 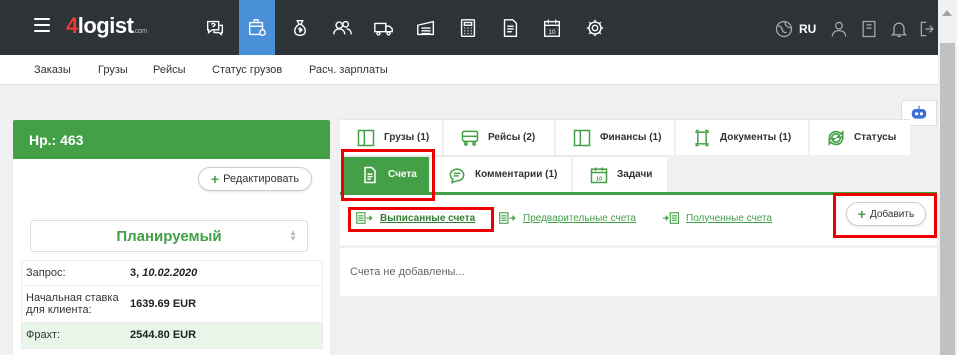 What do you see at coordinates (671, 218) in the screenshot?
I see `invoice-in-icon` at bounding box center [671, 218].